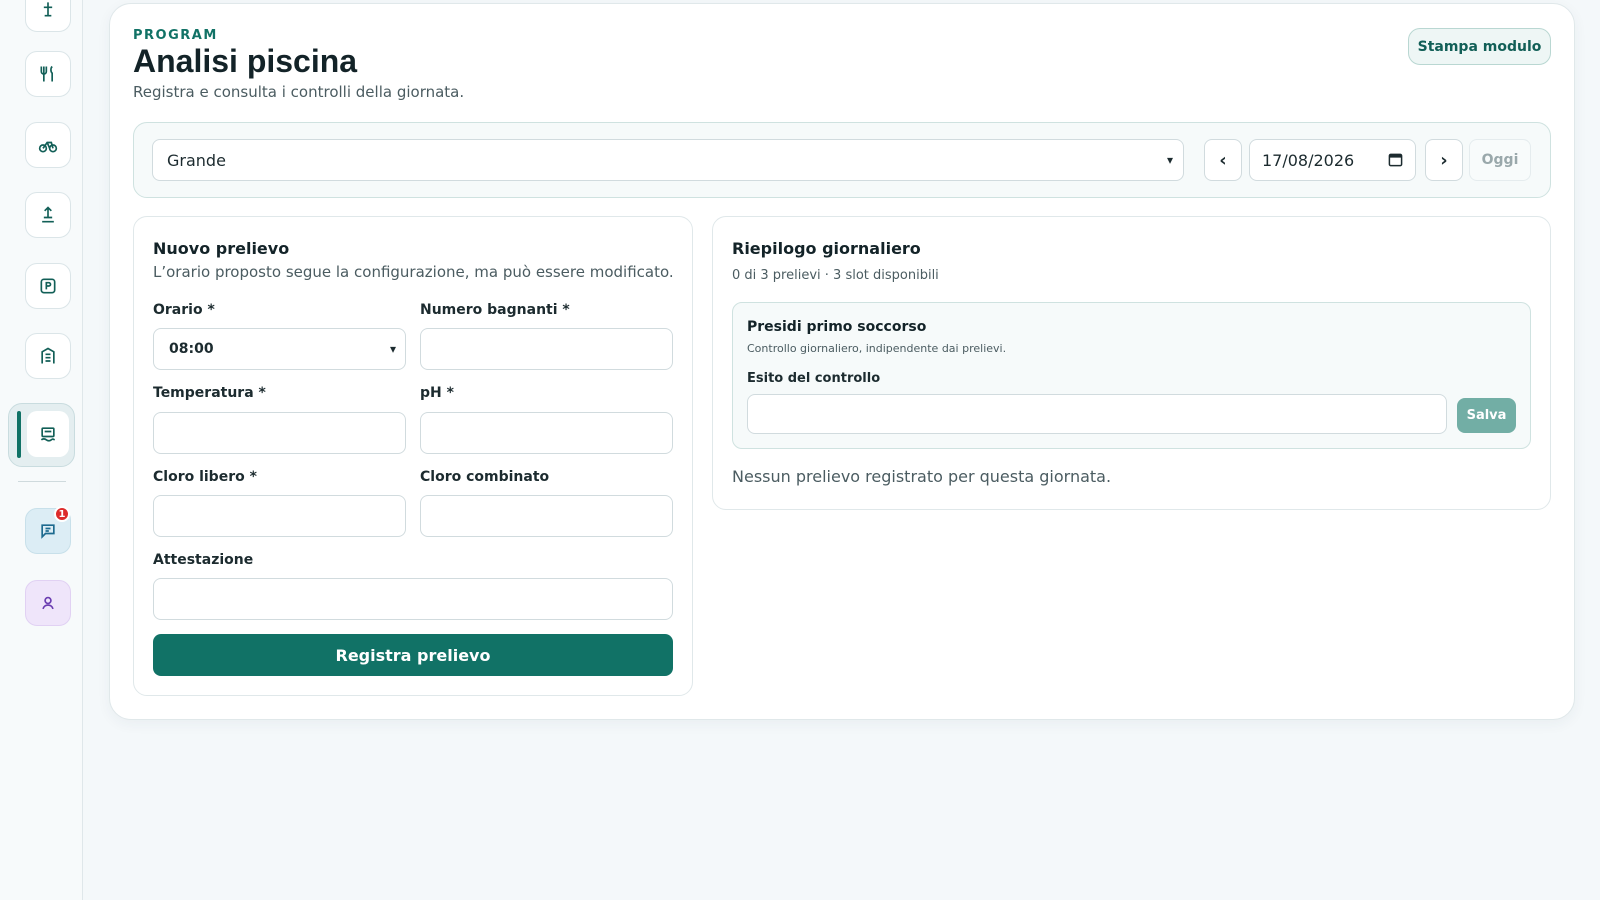 The height and width of the screenshot is (900, 1600). Describe the element at coordinates (209, 393) in the screenshot. I see `temperature-label: Temperatura *` at that location.